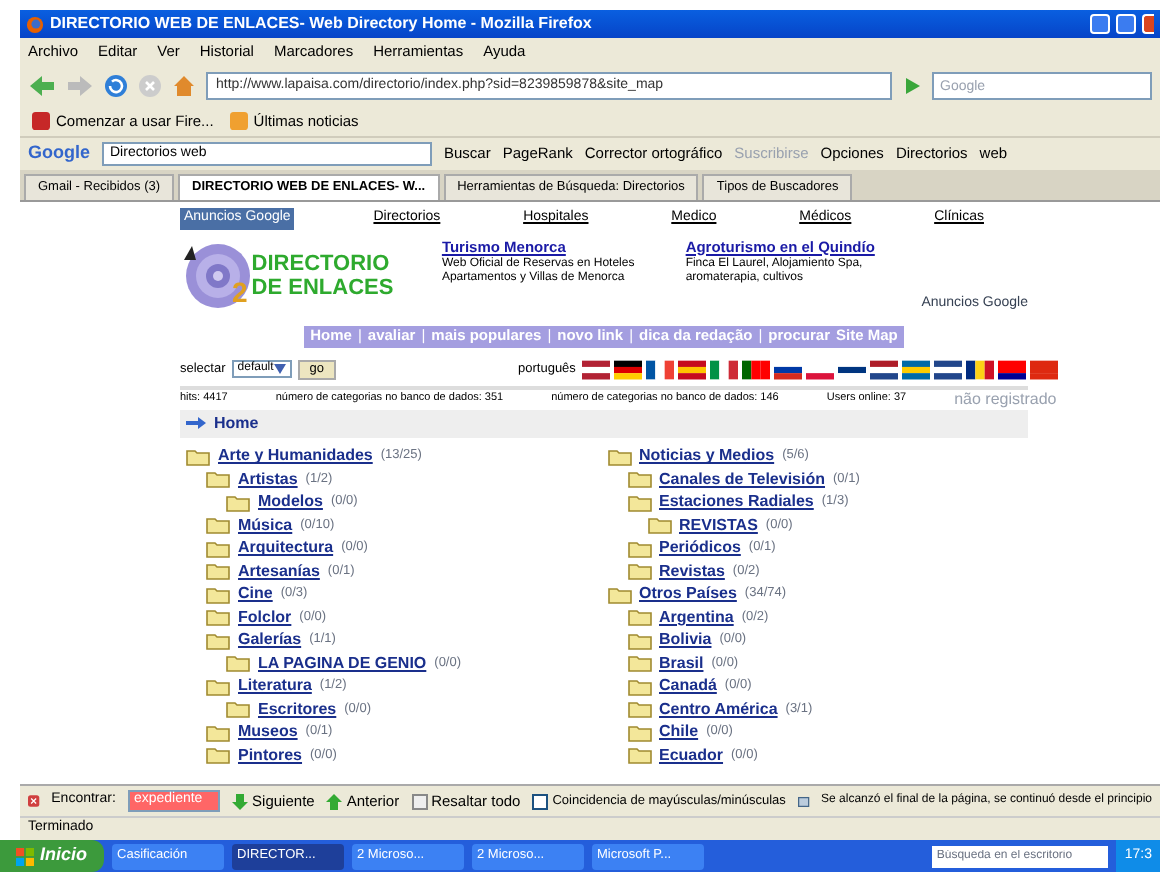 This screenshot has height=872, width=1160. What do you see at coordinates (275, 686) in the screenshot?
I see `category-link: Literatura` at bounding box center [275, 686].